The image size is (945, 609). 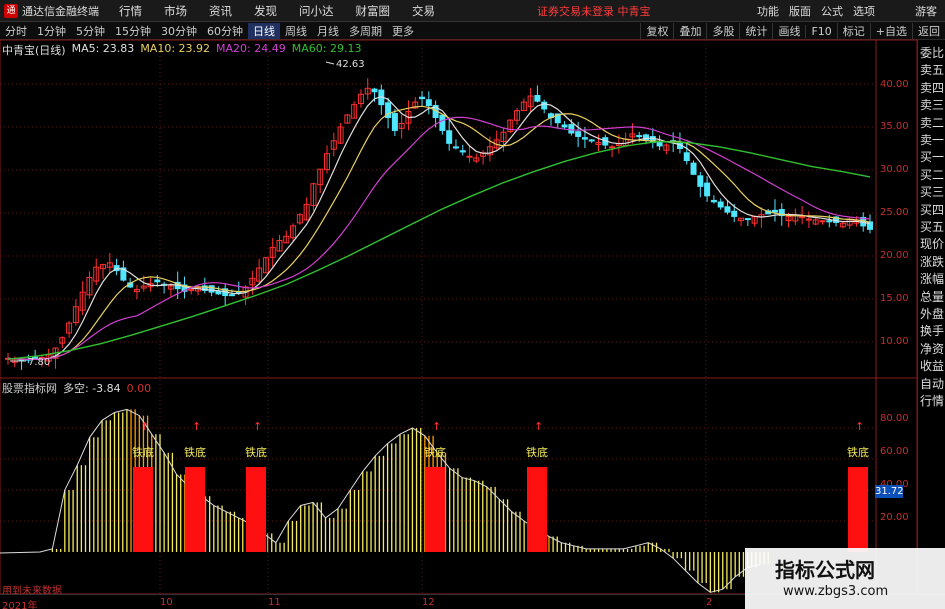 I want to click on side-panel-item: 总量, so click(x=932, y=296).